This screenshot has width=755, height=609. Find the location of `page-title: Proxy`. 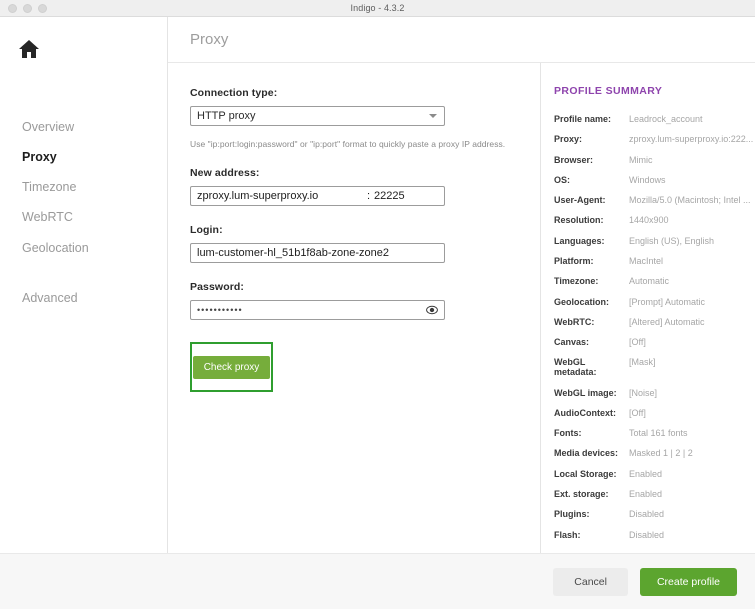

page-title: Proxy is located at coordinates (209, 39).